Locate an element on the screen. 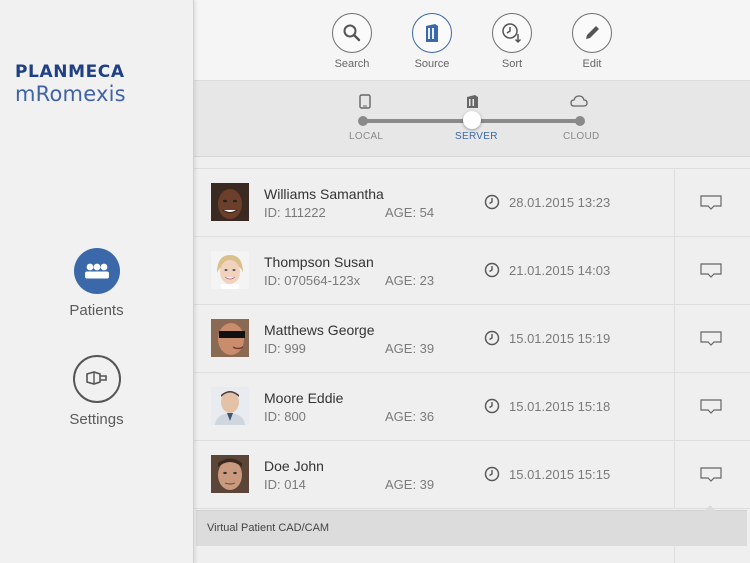 This screenshot has height=563, width=750. patients-icon is located at coordinates (96, 271).